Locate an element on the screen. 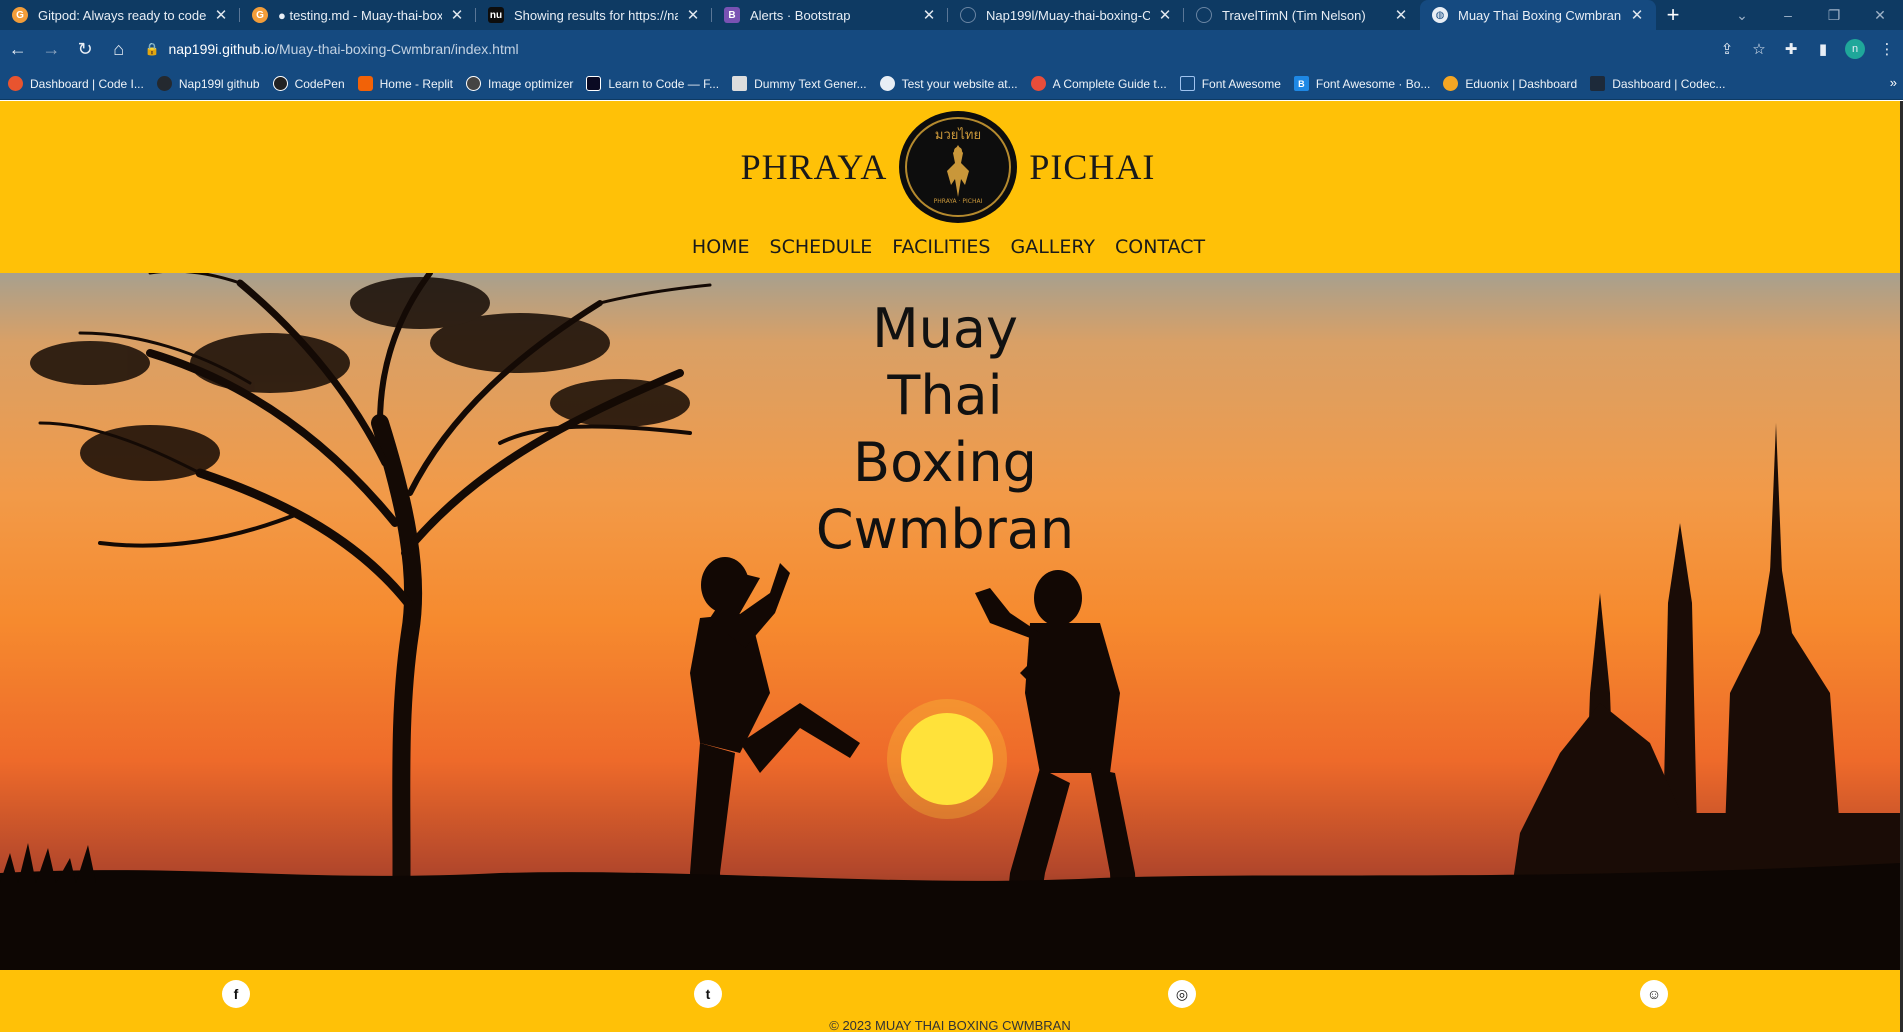  nu-icon: nu is located at coordinates (496, 15).